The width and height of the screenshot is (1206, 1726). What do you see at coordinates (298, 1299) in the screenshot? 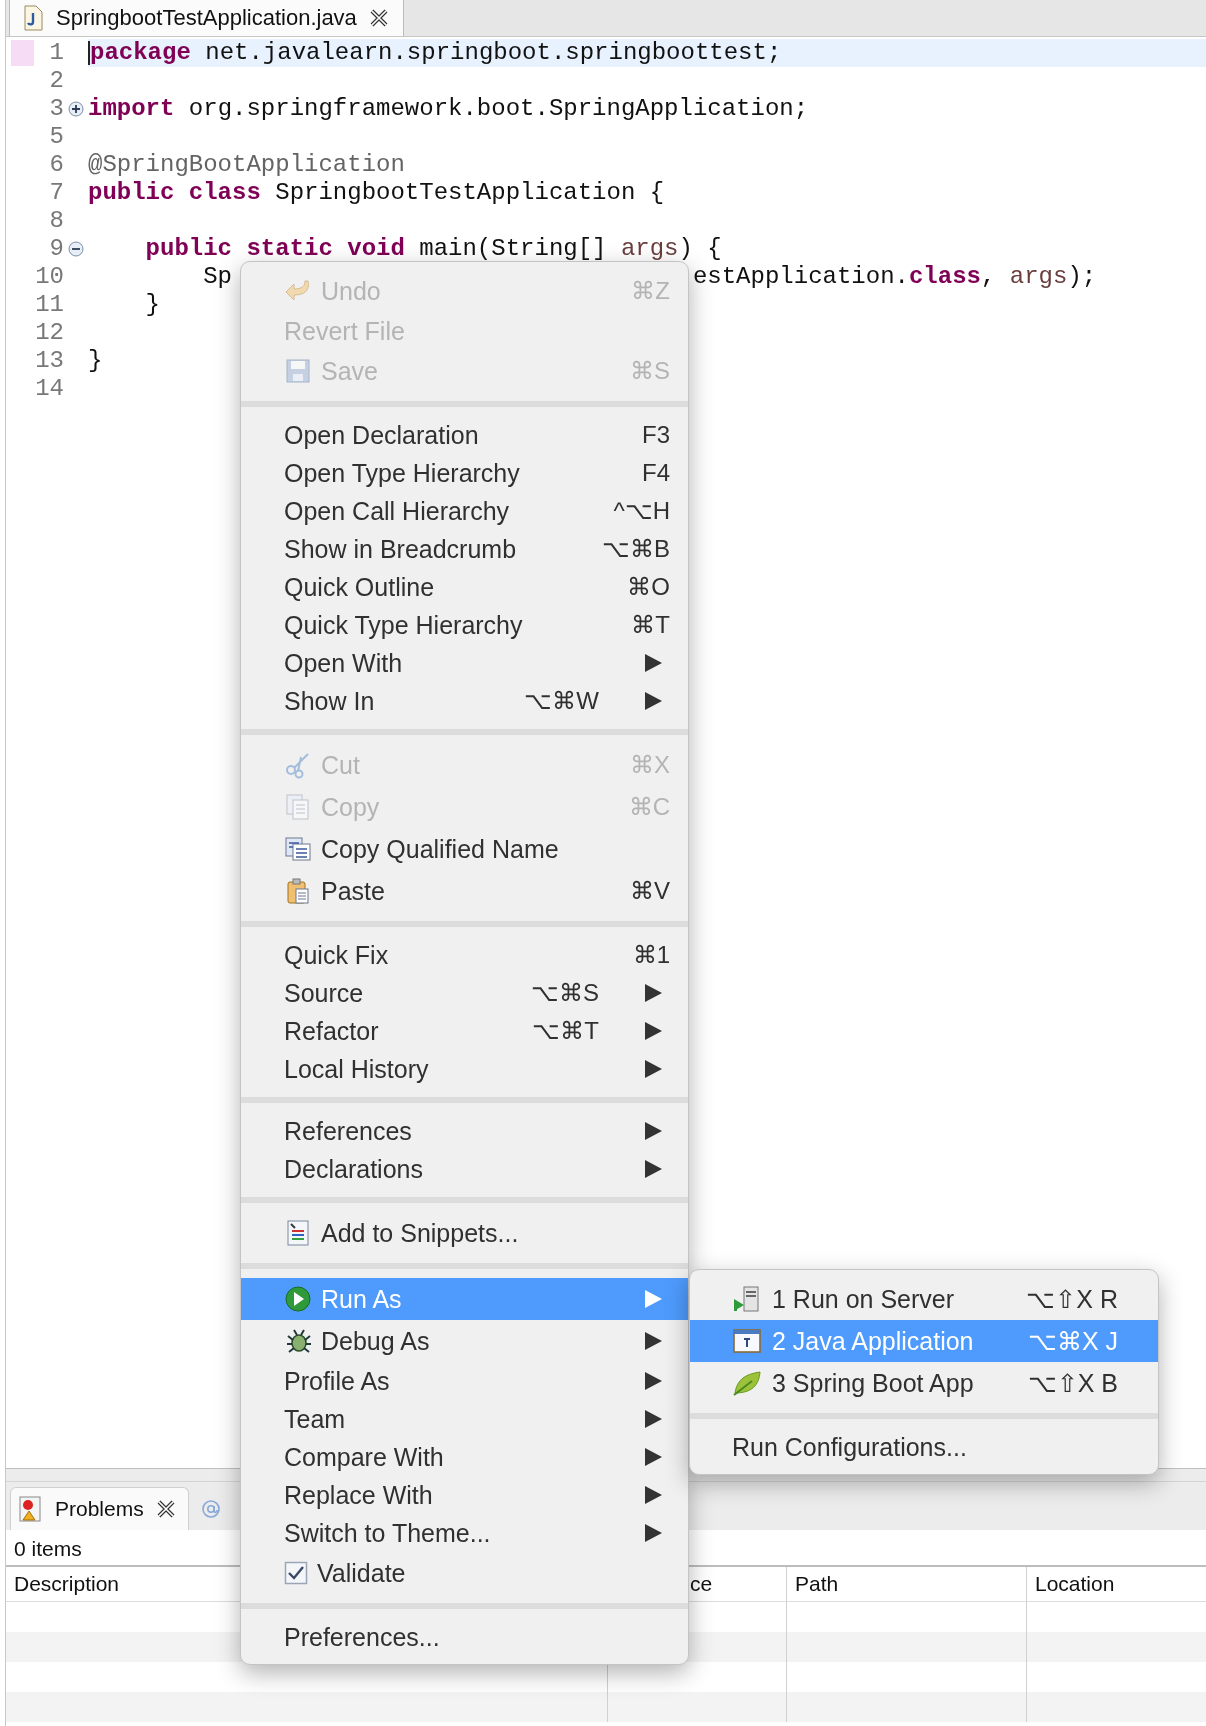
I see `play-icon` at bounding box center [298, 1299].